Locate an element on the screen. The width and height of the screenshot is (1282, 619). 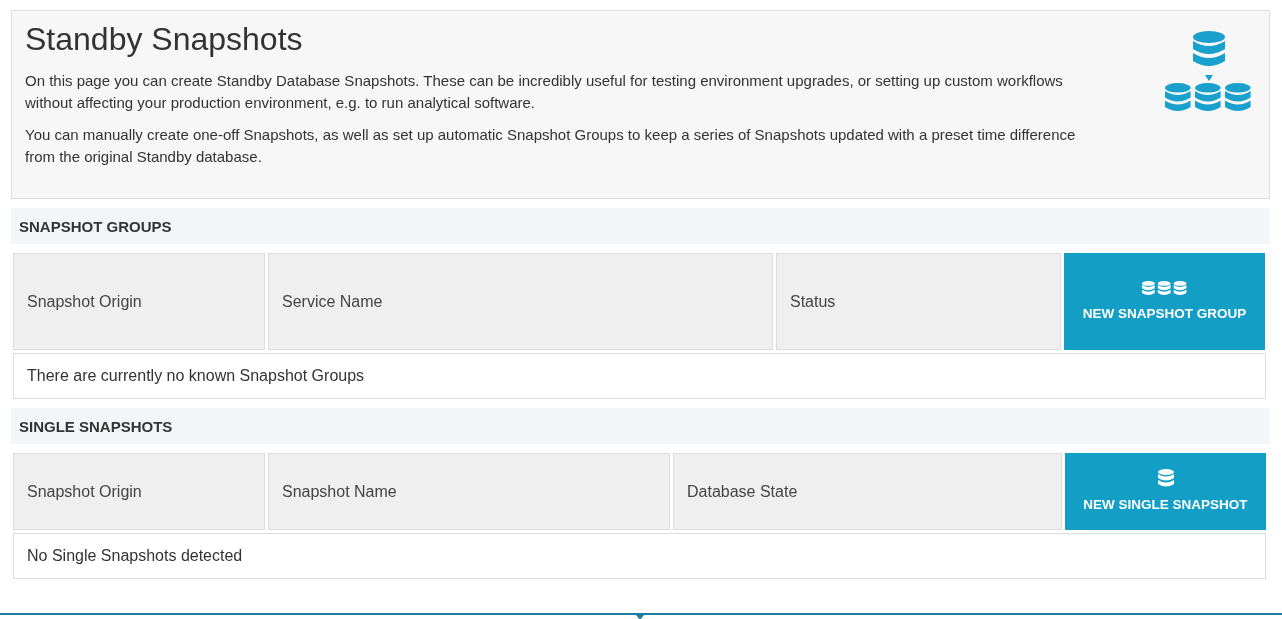
section-heading: SNAPSHOT GROUPS is located at coordinates (640, 226).